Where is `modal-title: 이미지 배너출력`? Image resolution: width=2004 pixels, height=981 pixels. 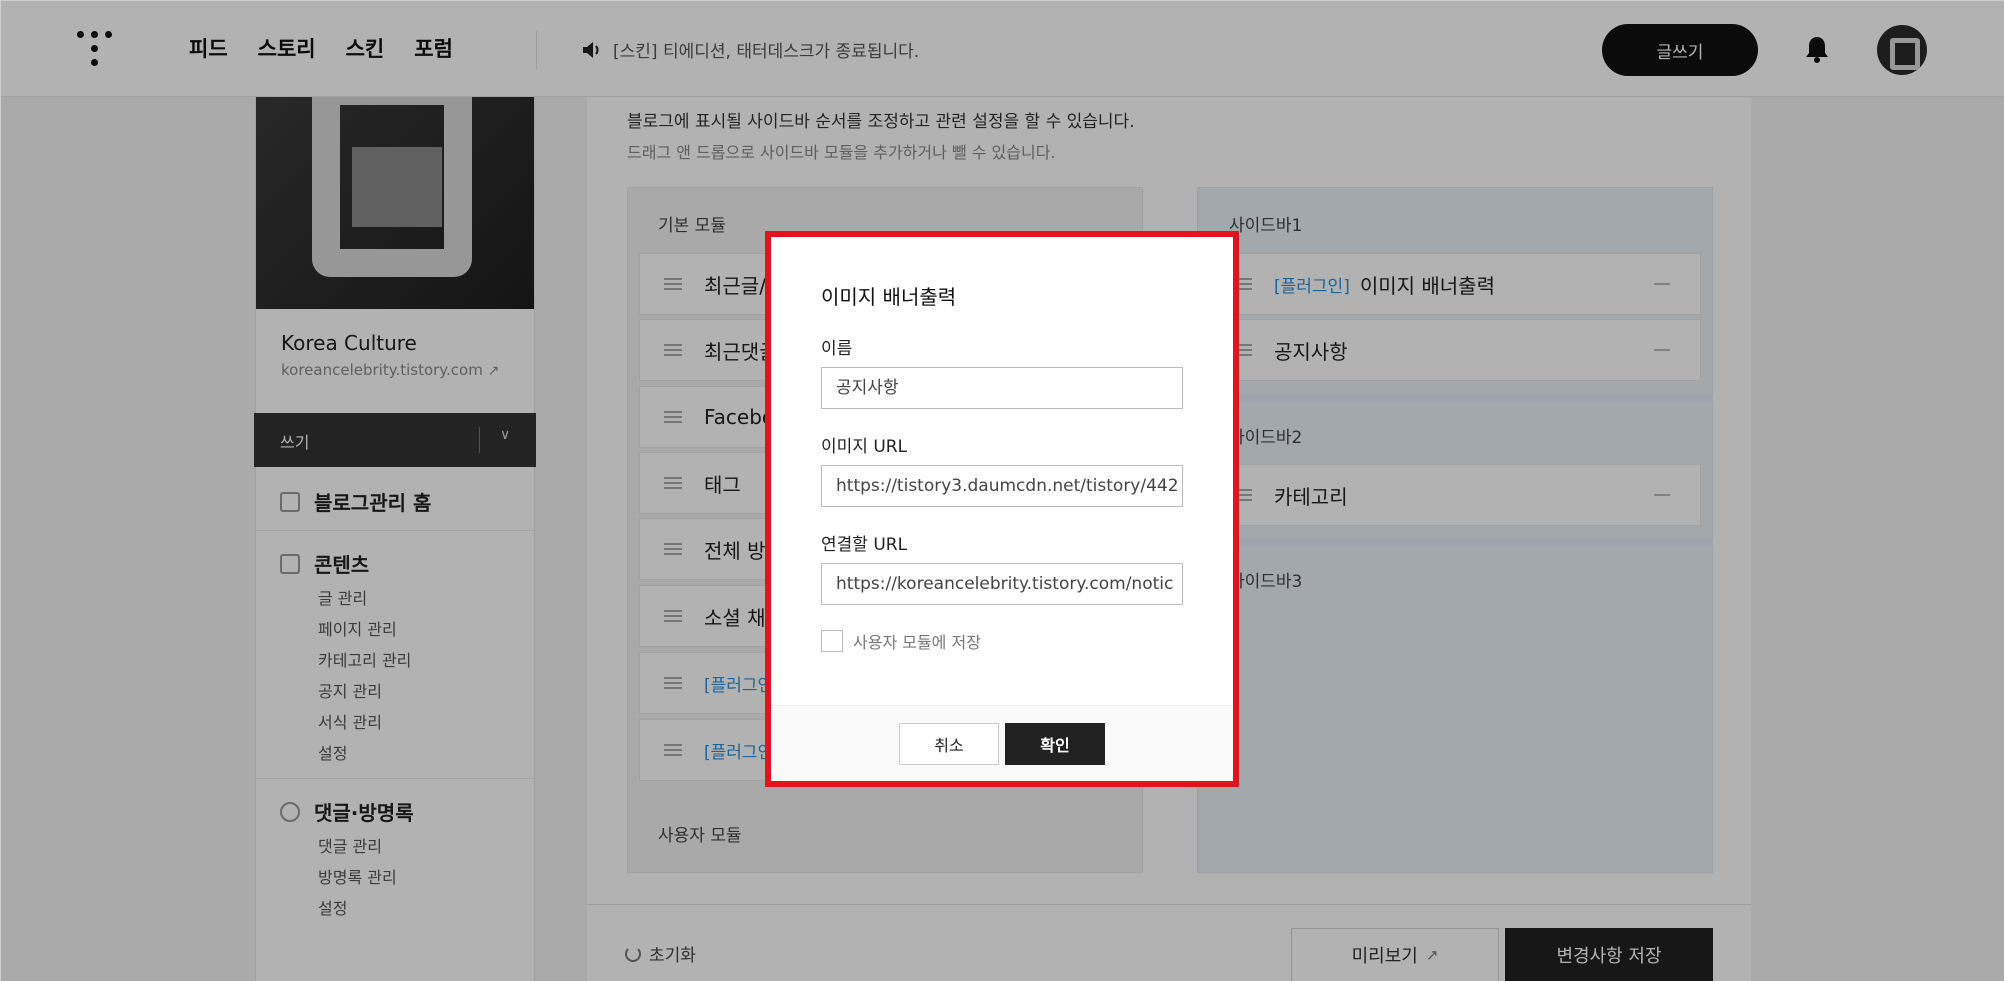 modal-title: 이미지 배너출력 is located at coordinates (889, 297).